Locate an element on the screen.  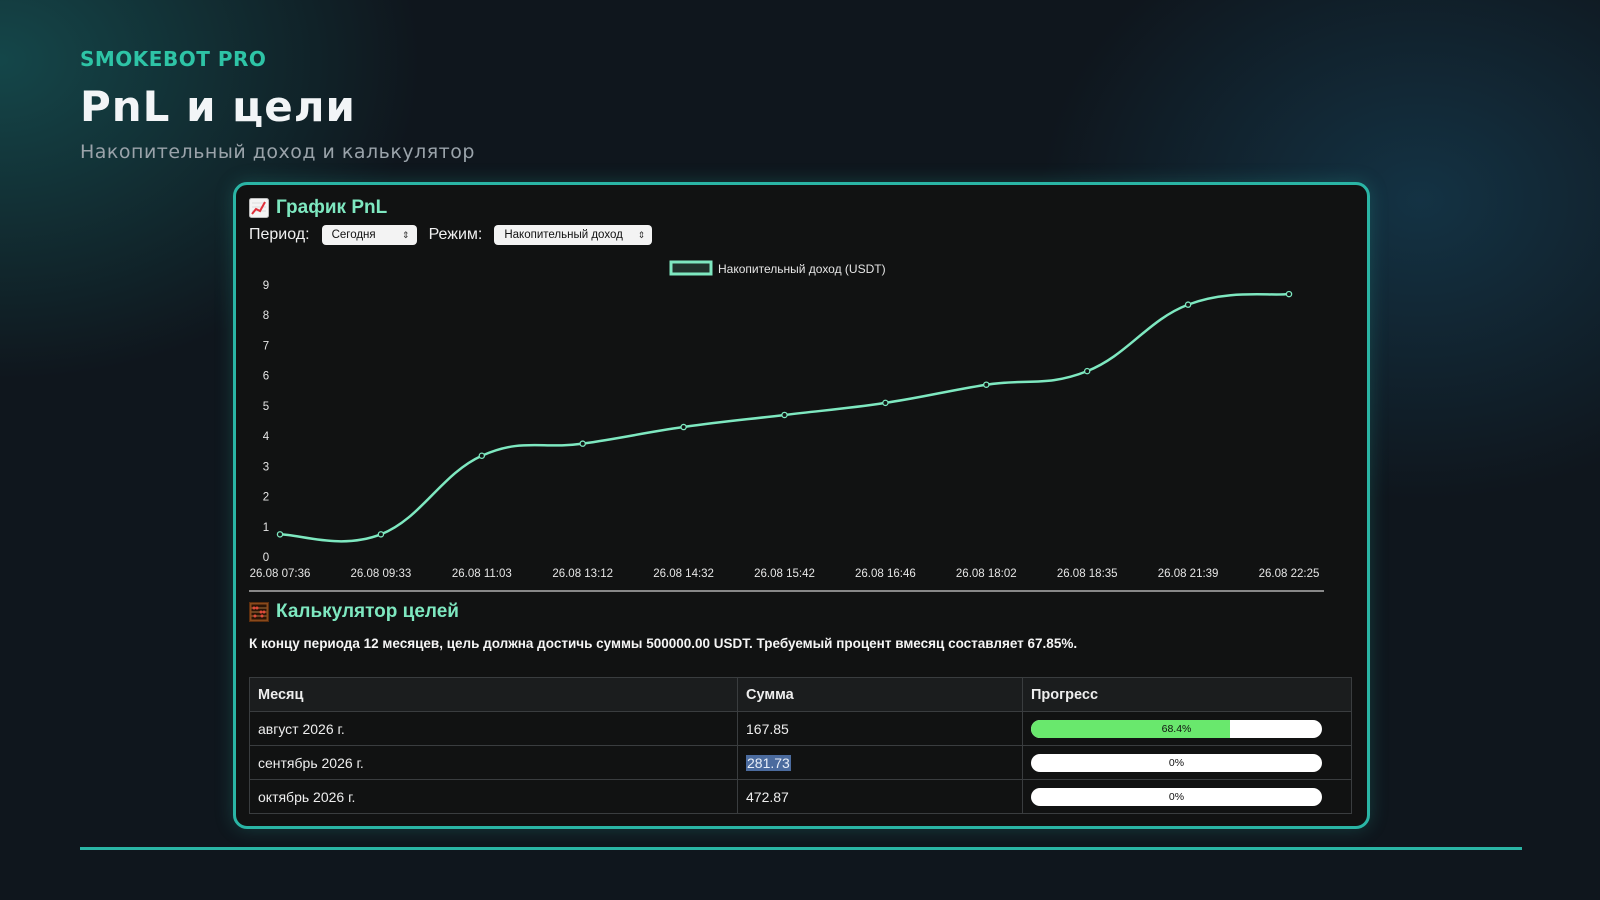
y-tick-label: 6 is located at coordinates (266, 377).